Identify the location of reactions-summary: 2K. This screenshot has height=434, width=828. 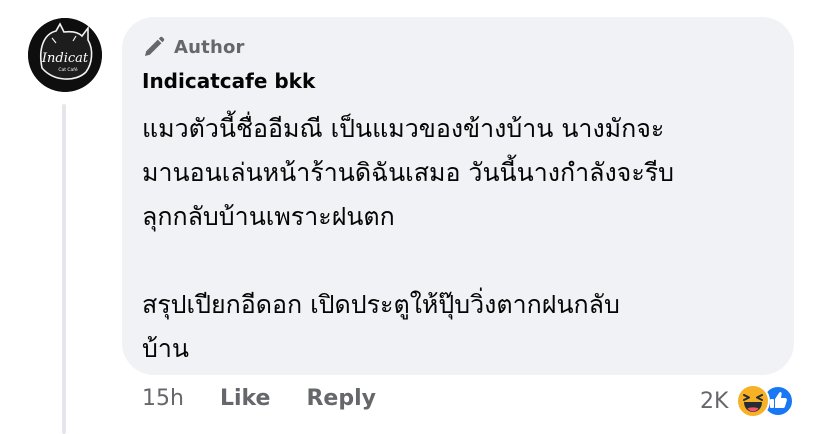
(750, 401).